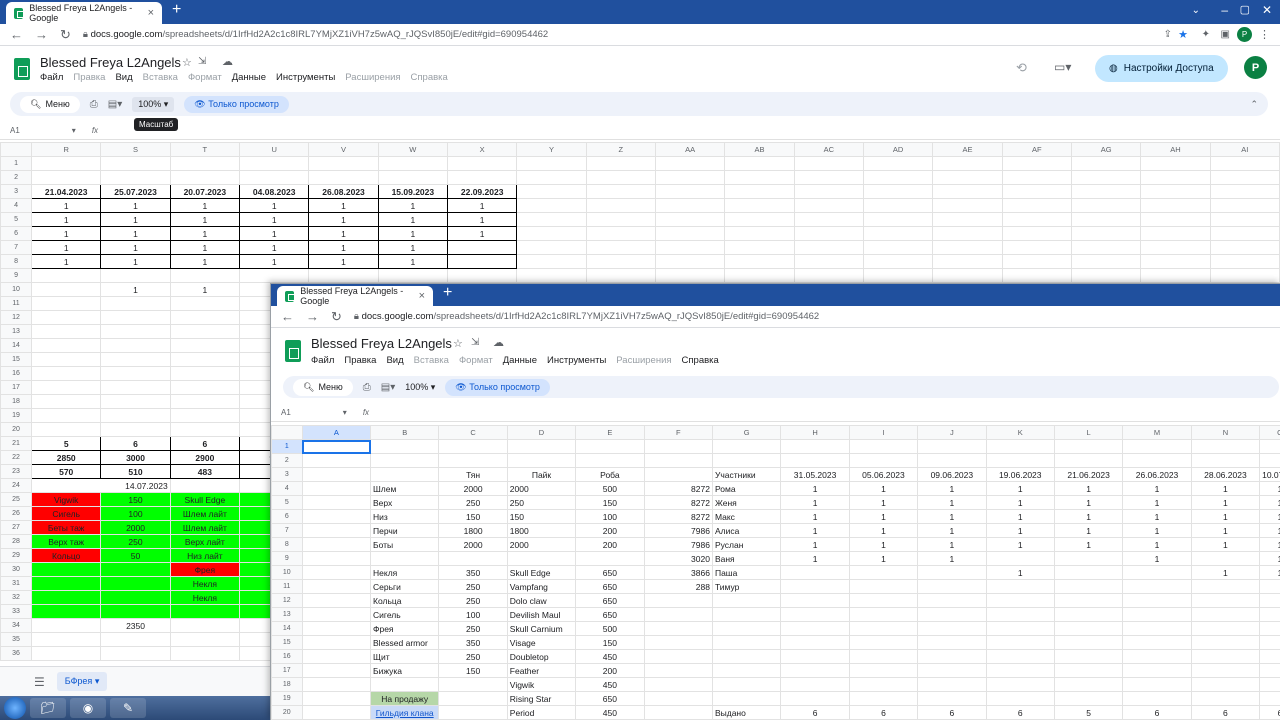  I want to click on row-header: 36, so click(16, 653).